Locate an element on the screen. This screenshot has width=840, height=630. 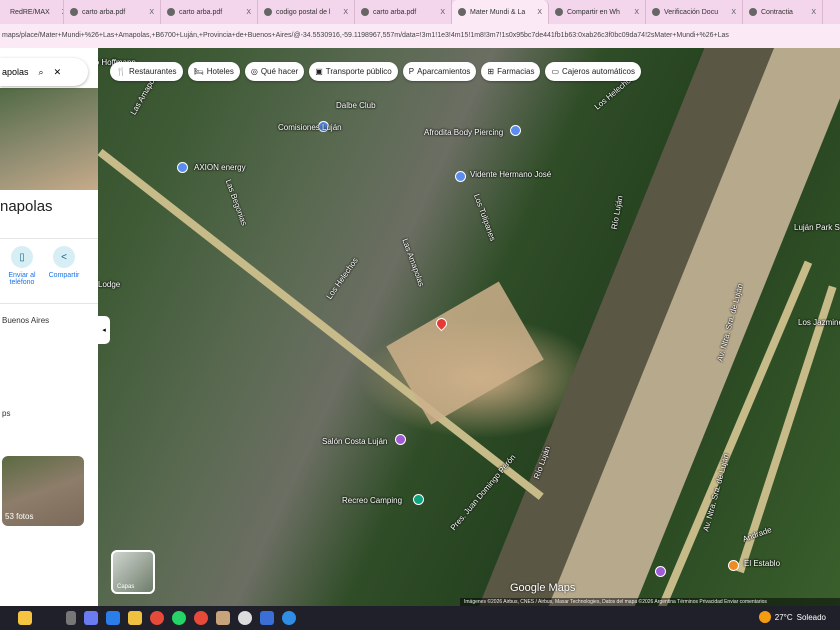
chip-aparcamientos: P Aparcamientos is located at coordinates (439, 71).